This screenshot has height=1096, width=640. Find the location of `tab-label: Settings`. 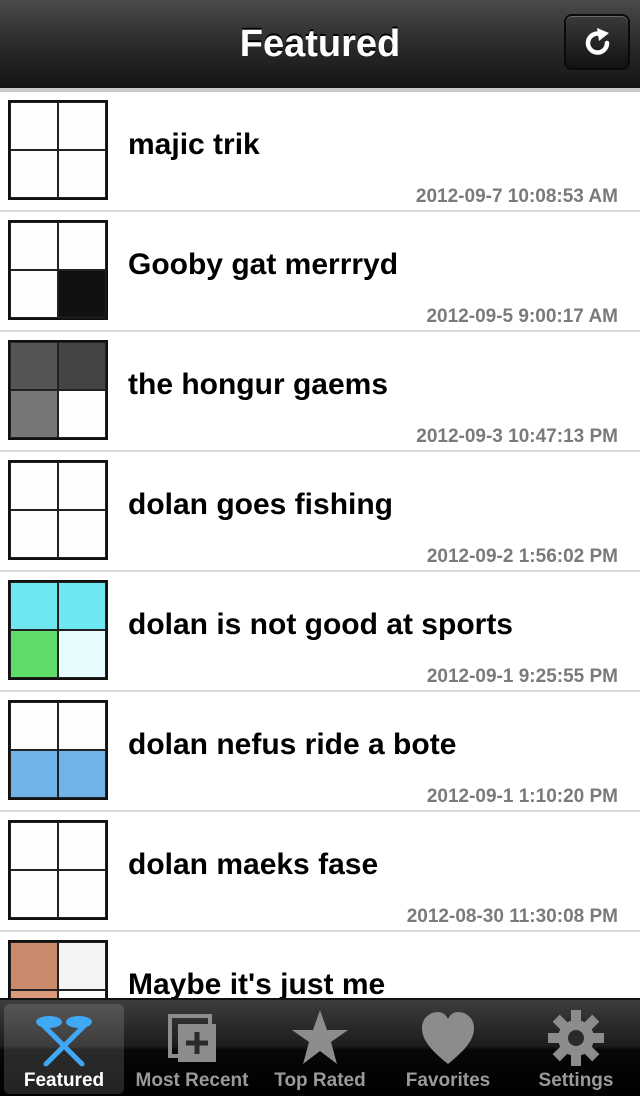

tab-label: Settings is located at coordinates (576, 1080).